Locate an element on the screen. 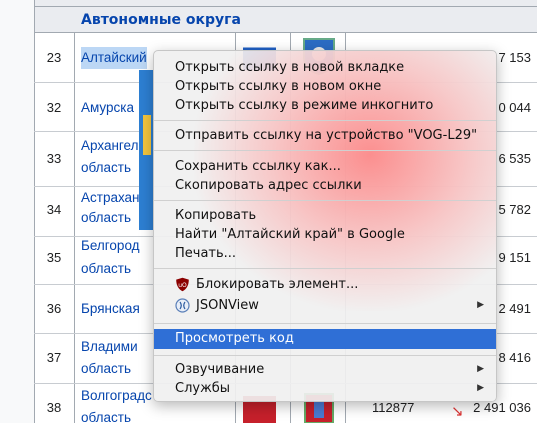 This screenshot has width=537, height=429. menu-item-services: Службы ▶ is located at coordinates (325, 388).